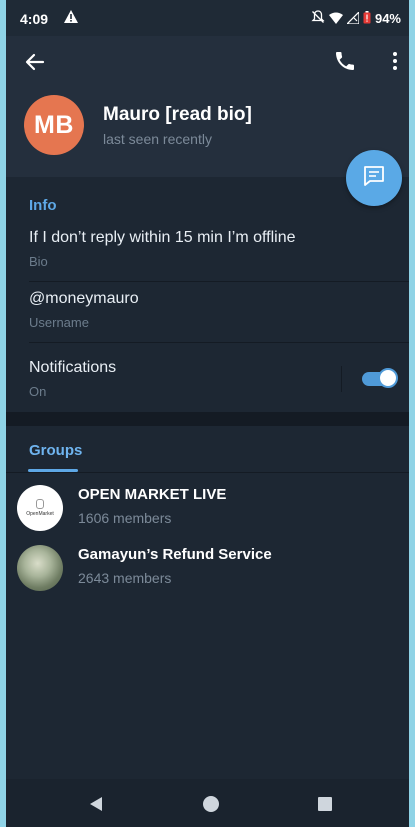 The width and height of the screenshot is (415, 827). I want to click on notifications-state: On, so click(38, 391).